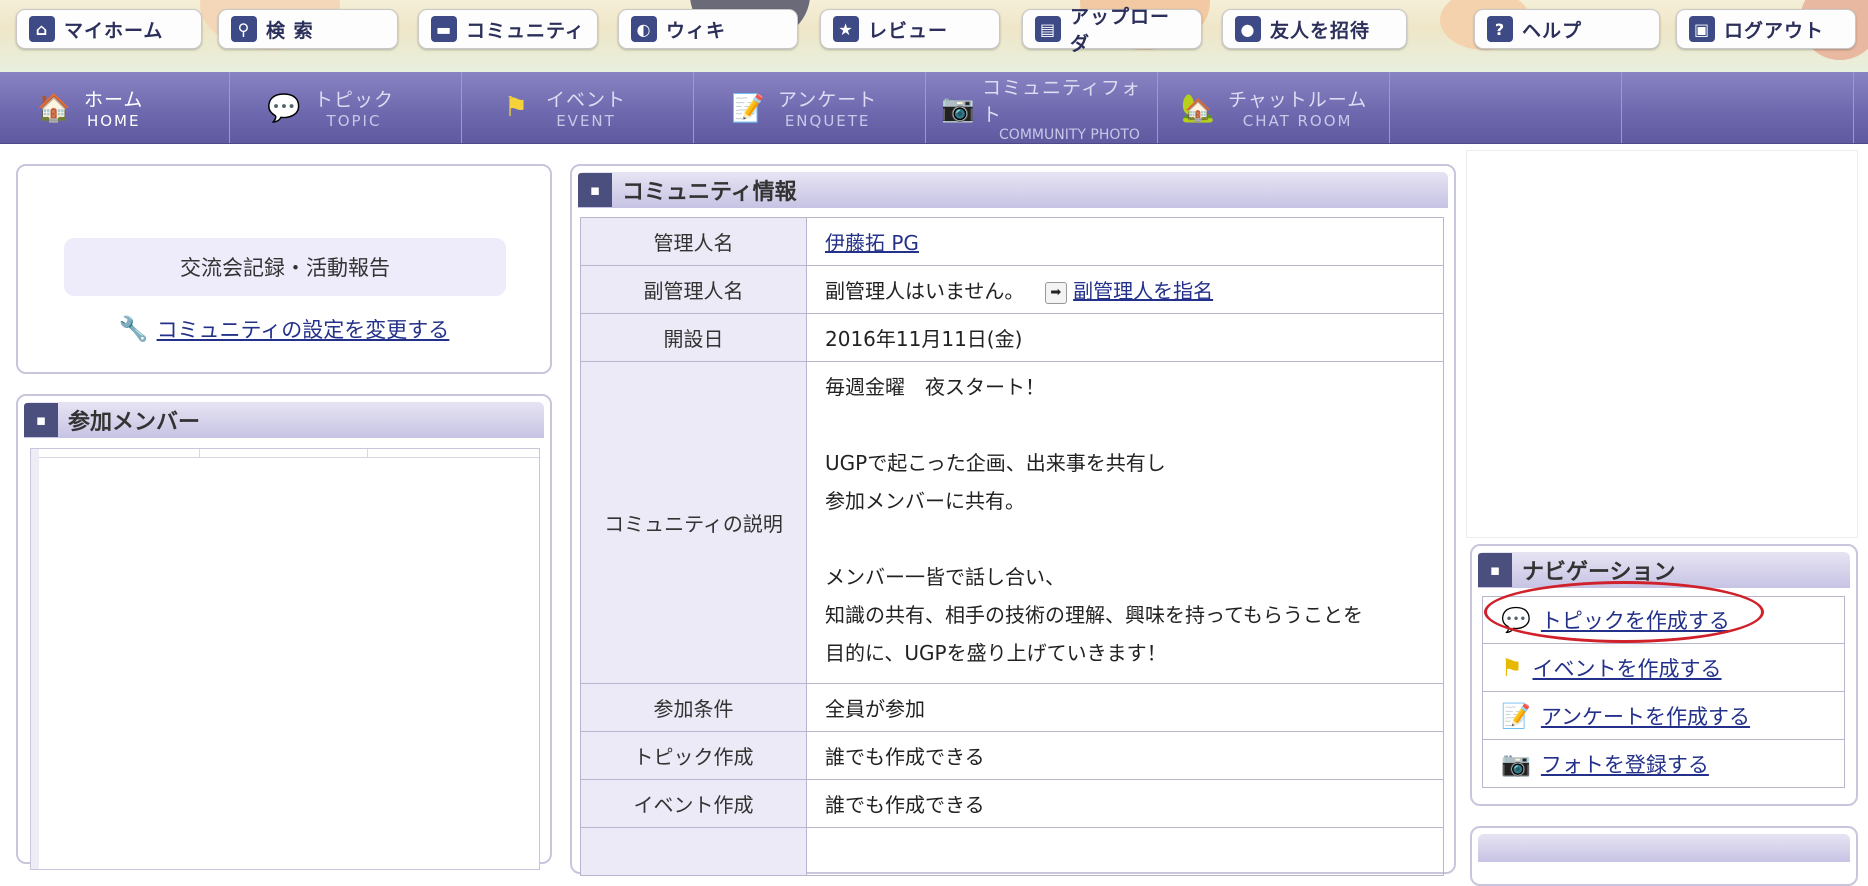  I want to click on description-line: 毎週金曜 夜スタート！, so click(935, 387).